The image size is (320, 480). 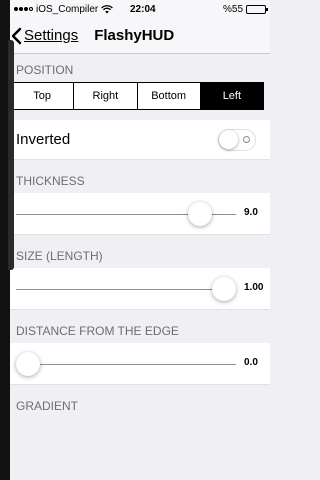 I want to click on back-button: Settings, so click(x=44, y=36).